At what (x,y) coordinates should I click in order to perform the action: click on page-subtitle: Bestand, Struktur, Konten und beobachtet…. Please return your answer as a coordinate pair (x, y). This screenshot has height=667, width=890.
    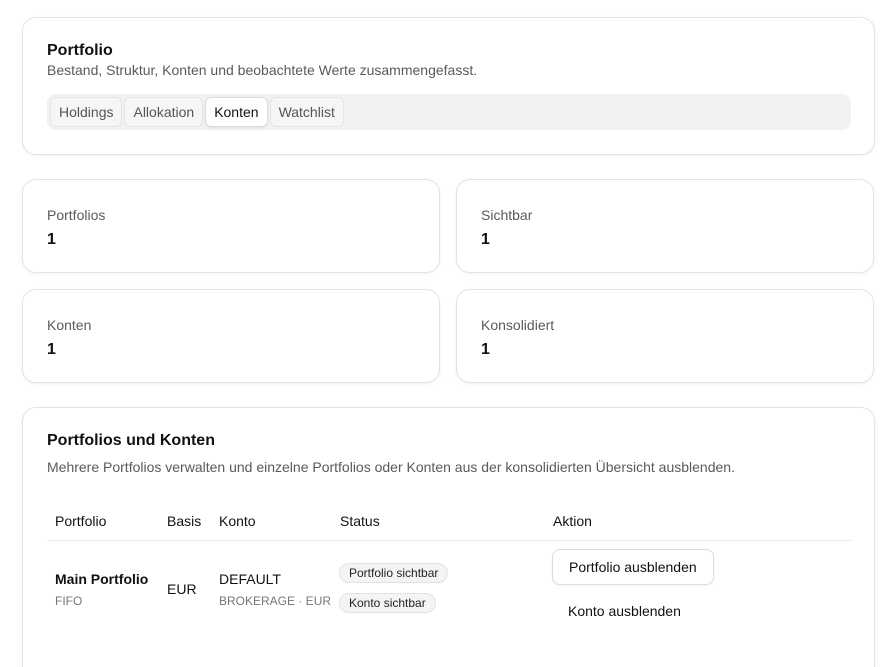
    Looking at the image, I should click on (262, 70).